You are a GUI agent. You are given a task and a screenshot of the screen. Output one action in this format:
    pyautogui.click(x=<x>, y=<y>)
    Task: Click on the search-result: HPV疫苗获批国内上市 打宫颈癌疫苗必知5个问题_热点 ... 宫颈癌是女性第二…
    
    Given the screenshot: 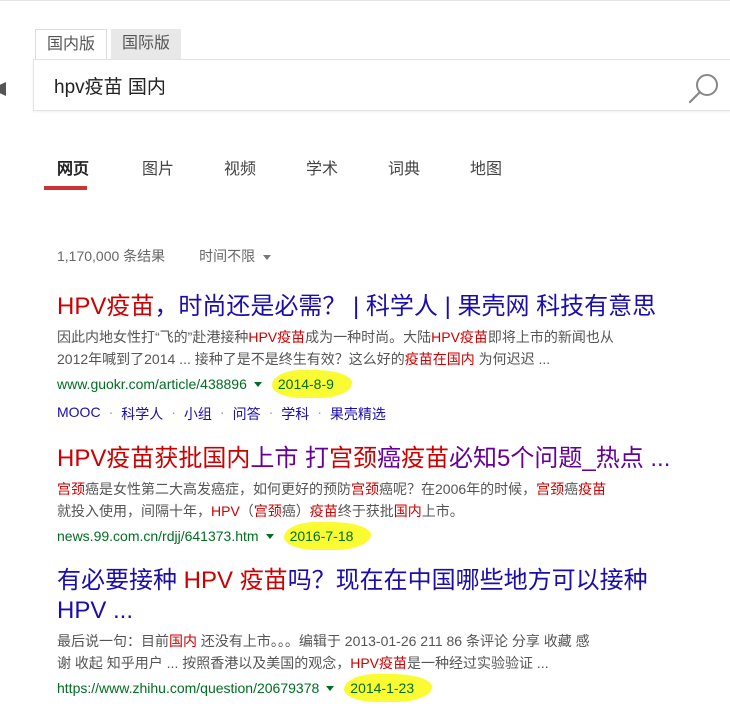 What is the action you would take?
    pyautogui.click(x=387, y=497)
    